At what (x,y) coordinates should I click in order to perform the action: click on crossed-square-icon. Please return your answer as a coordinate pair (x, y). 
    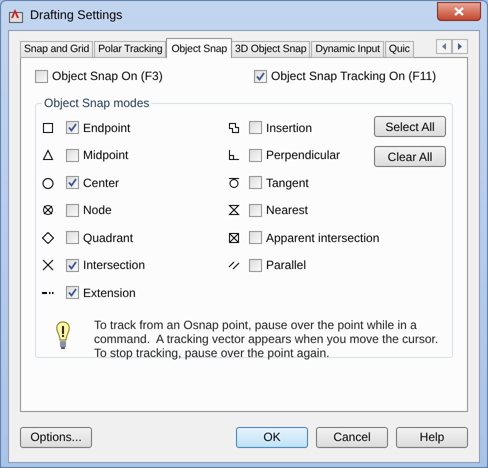
    Looking at the image, I should click on (234, 238).